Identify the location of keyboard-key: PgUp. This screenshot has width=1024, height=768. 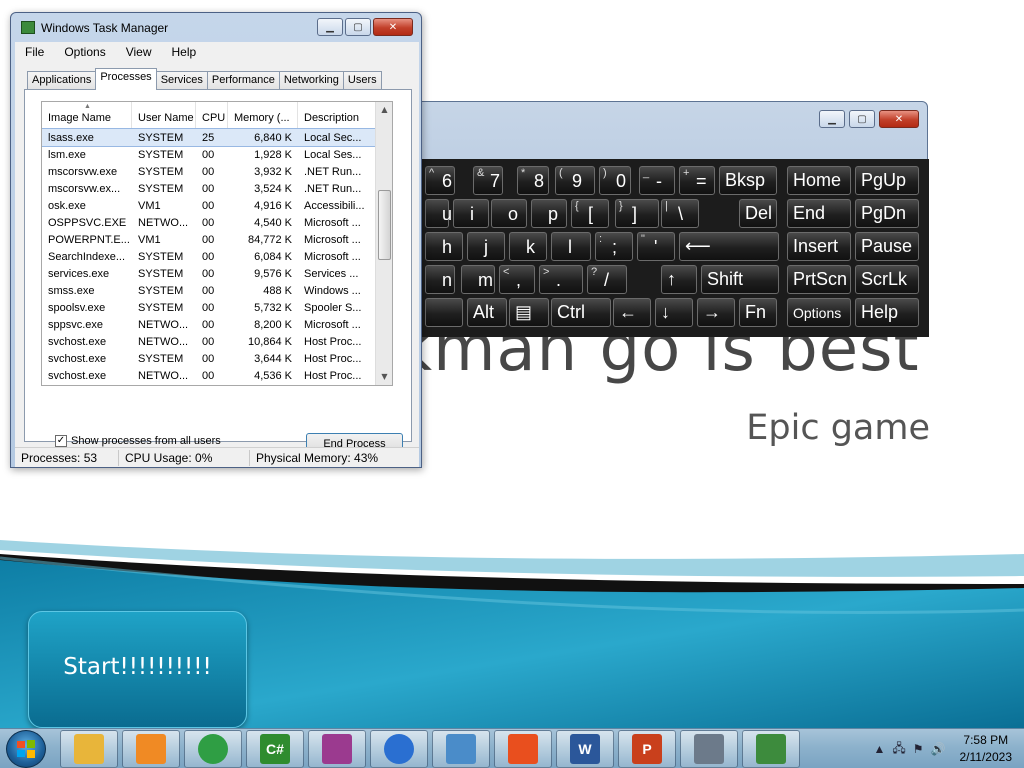
(887, 180).